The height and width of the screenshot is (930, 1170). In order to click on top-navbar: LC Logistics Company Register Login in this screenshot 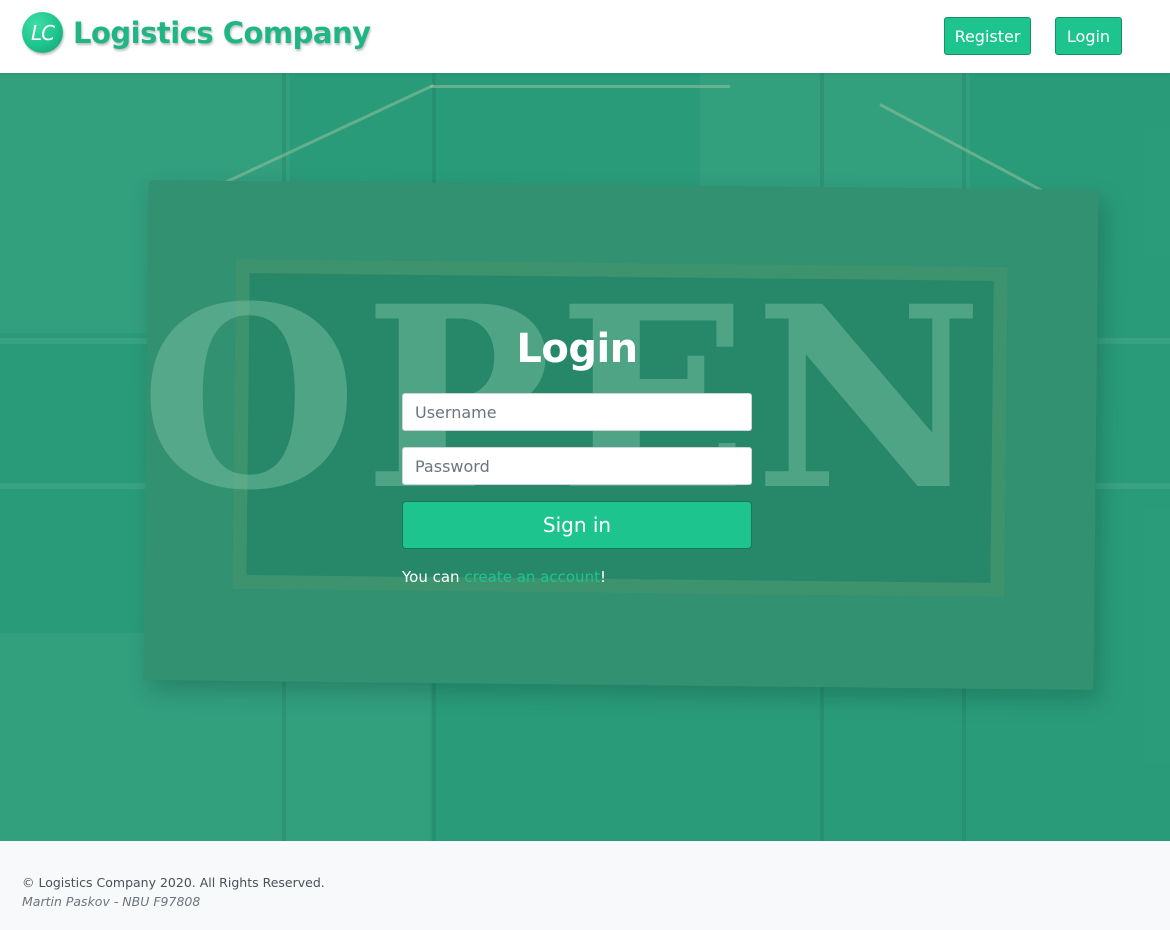, I will do `click(585, 36)`.